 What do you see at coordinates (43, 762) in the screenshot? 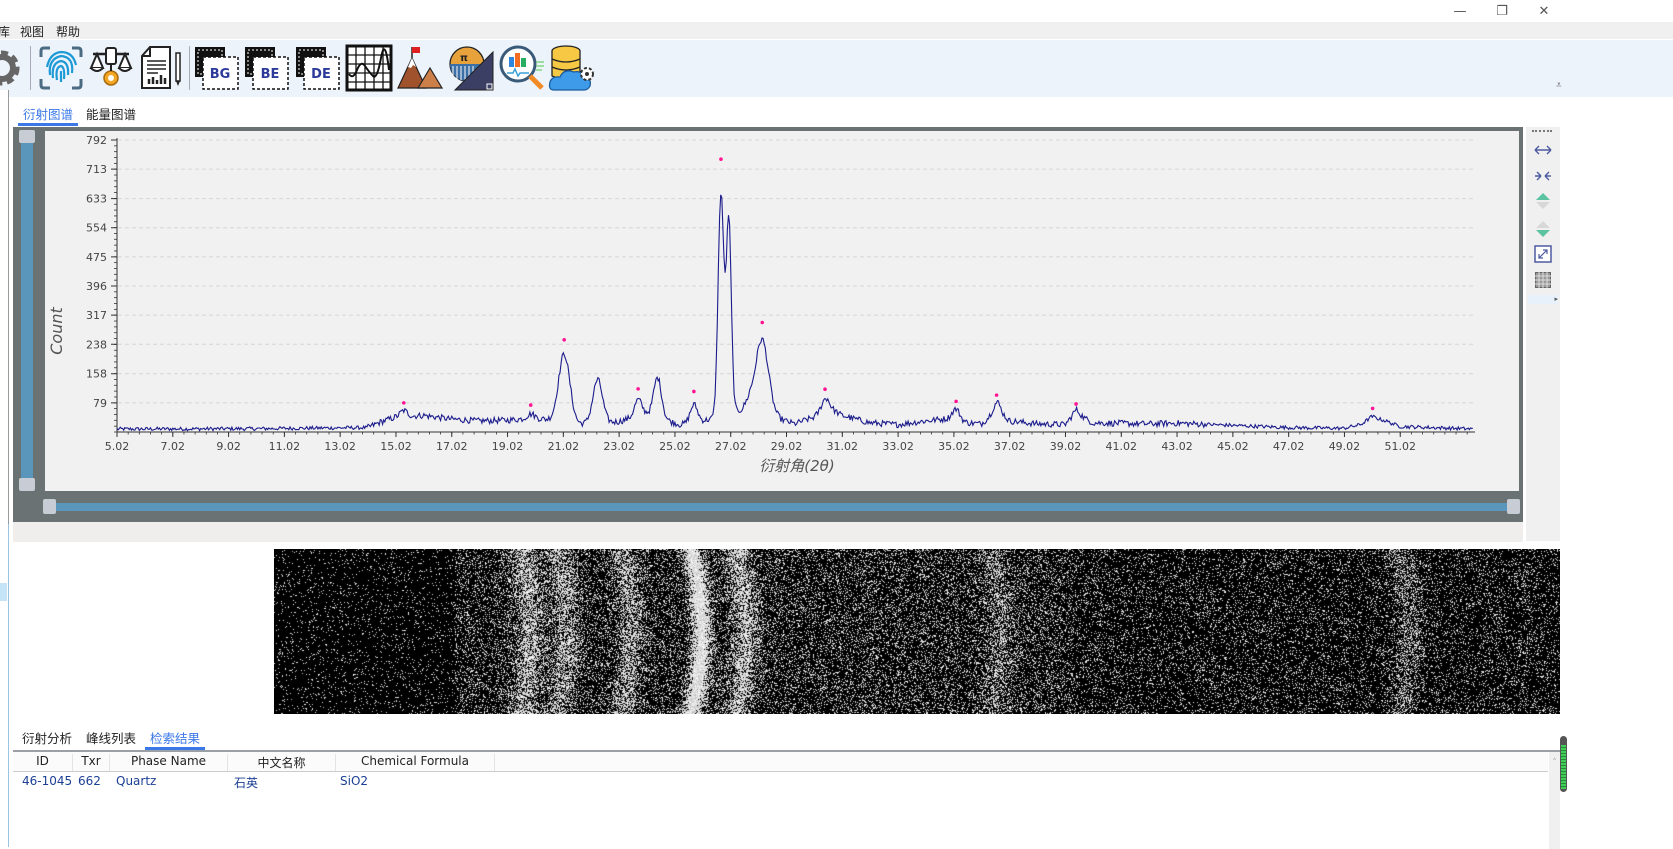
I see `column-header-id: ID` at bounding box center [43, 762].